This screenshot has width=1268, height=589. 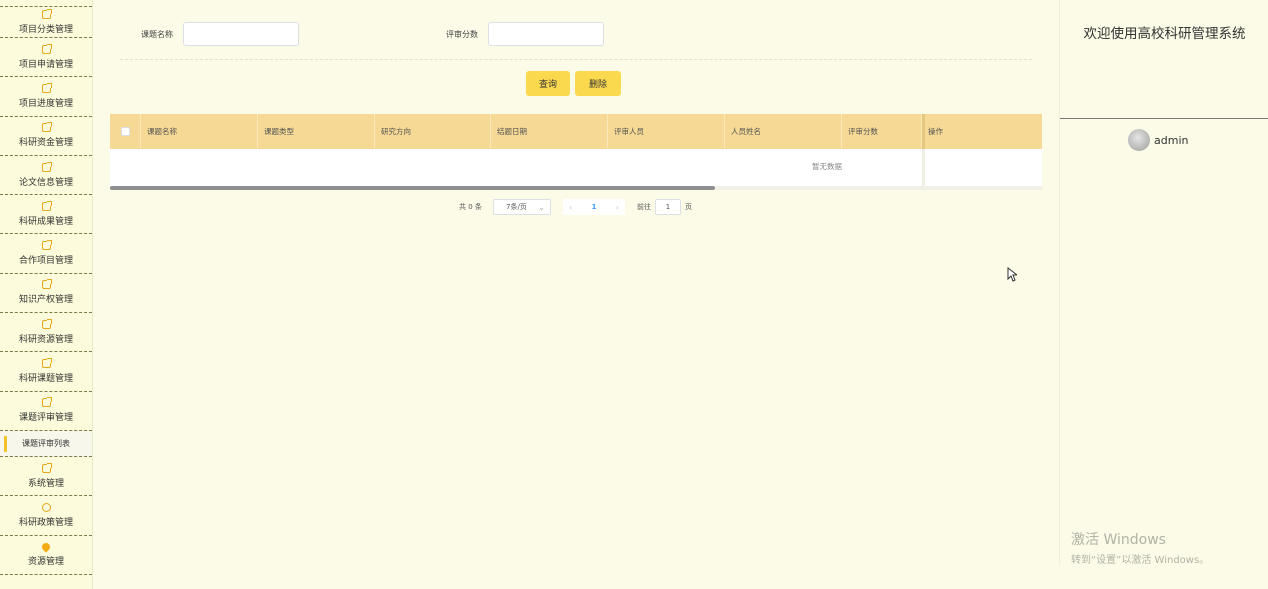 I want to click on search-form: 课题名称 评审分数, so click(x=576, y=34).